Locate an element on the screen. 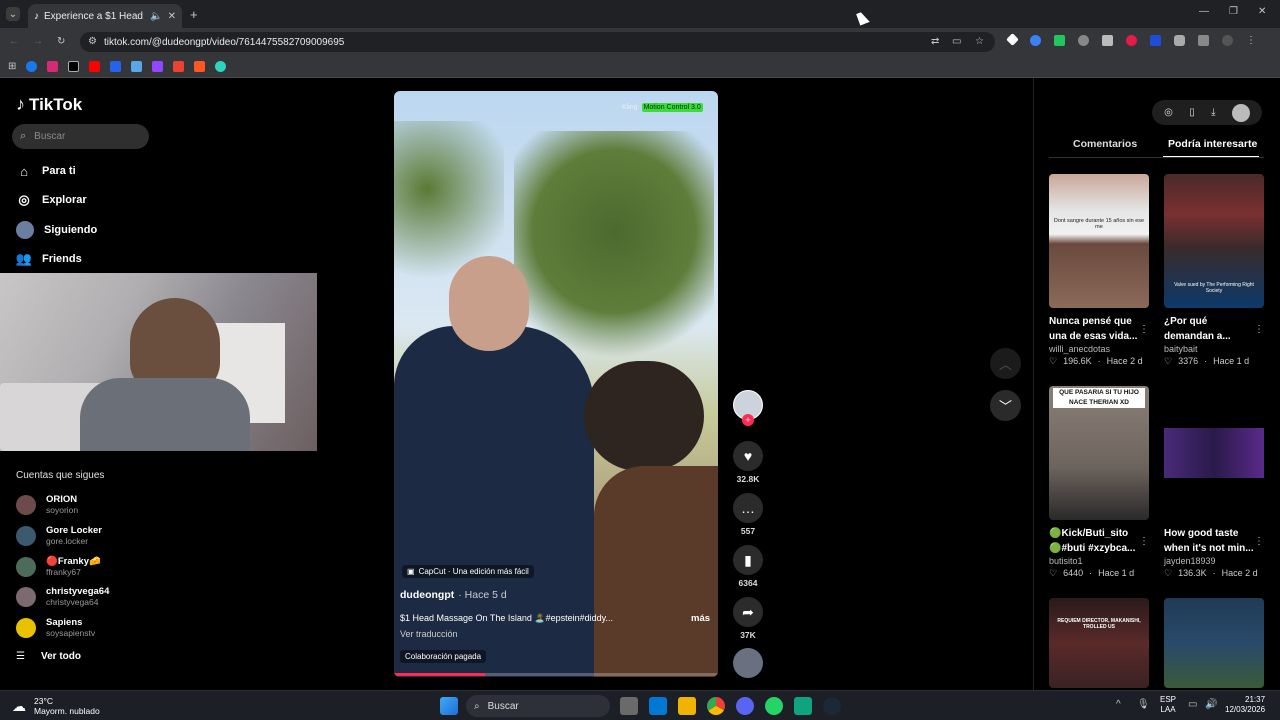  microphone-icon: 🎙 is located at coordinates (1143, 704).